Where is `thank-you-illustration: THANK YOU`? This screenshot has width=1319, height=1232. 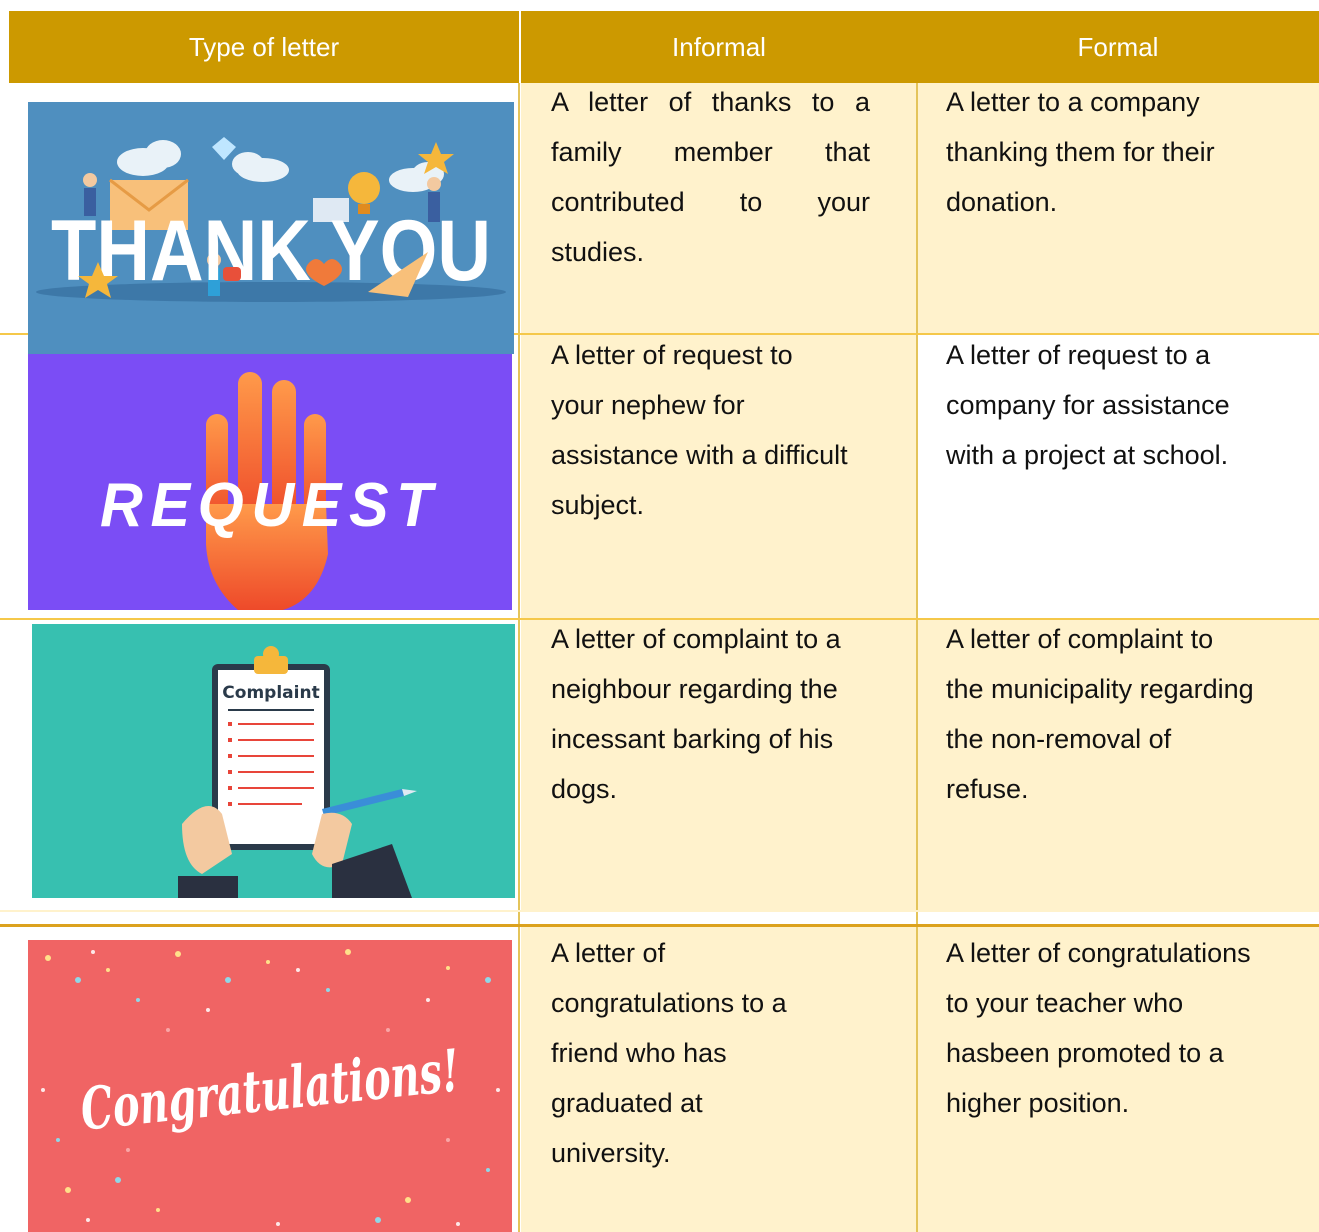
thank-you-illustration: THANK YOU is located at coordinates (271, 228).